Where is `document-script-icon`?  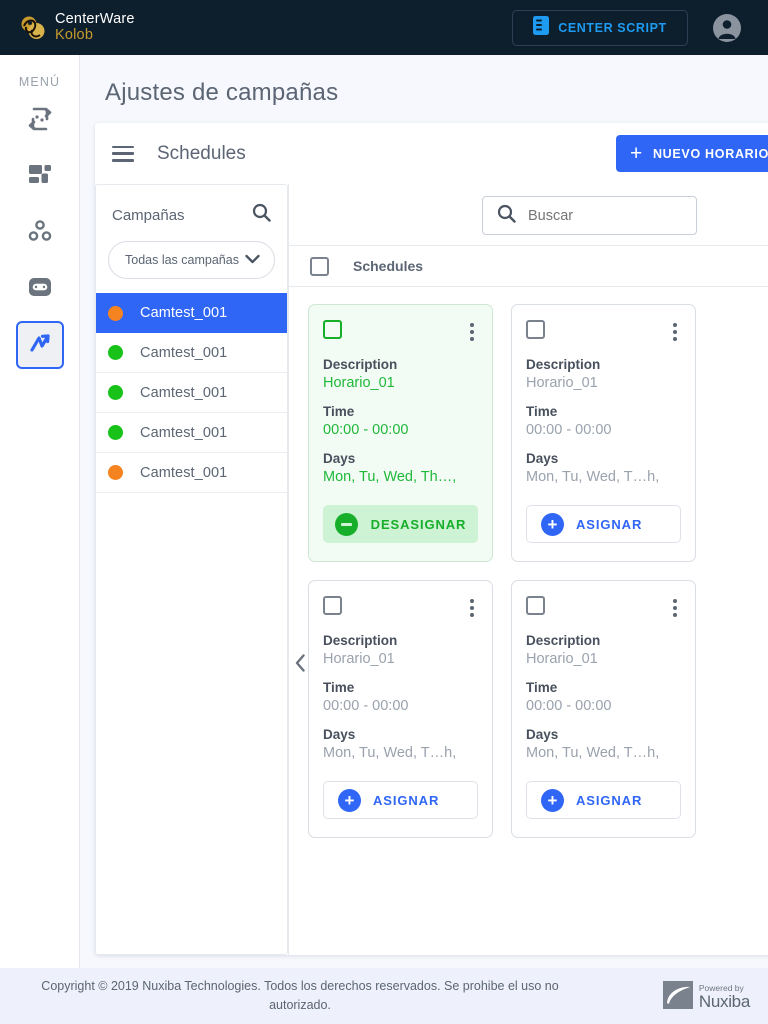 document-script-icon is located at coordinates (541, 28).